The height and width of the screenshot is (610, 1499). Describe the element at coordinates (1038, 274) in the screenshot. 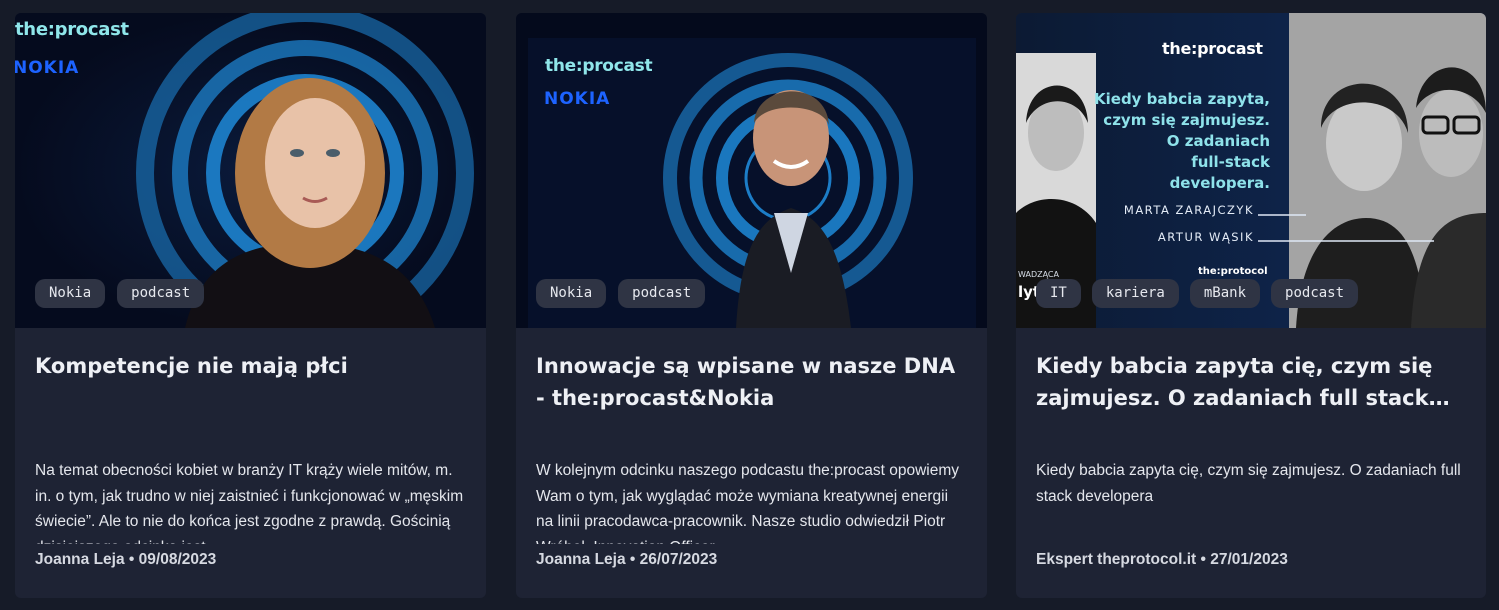

I see `host-label: WADZĄCA` at that location.